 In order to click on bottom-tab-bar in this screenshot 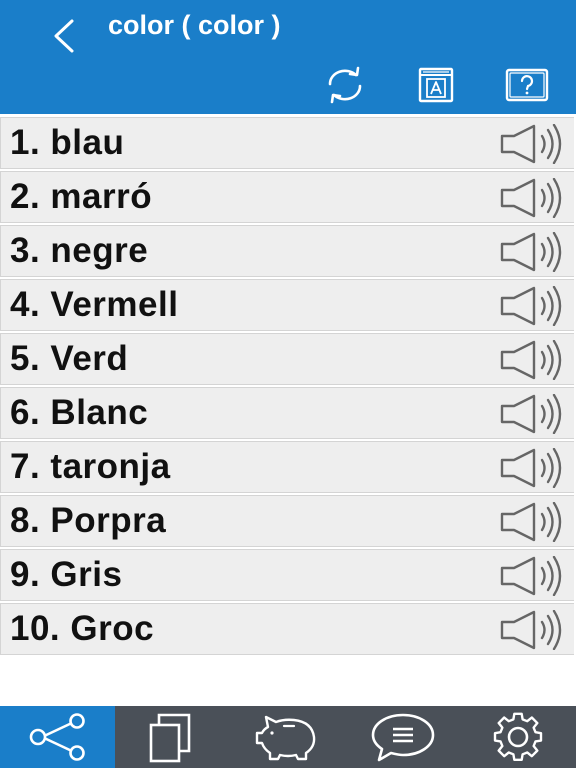, I will do `click(288, 737)`.